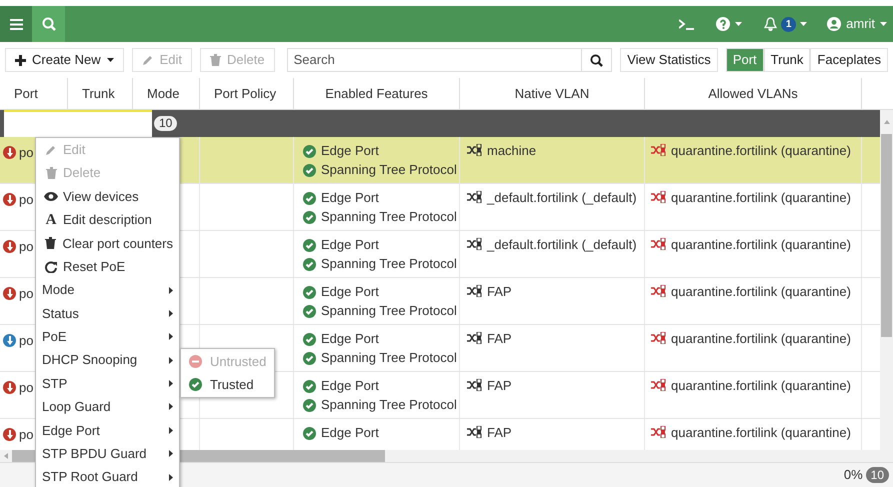  What do you see at coordinates (227, 384) in the screenshot?
I see `menu-item: Trusted` at bounding box center [227, 384].